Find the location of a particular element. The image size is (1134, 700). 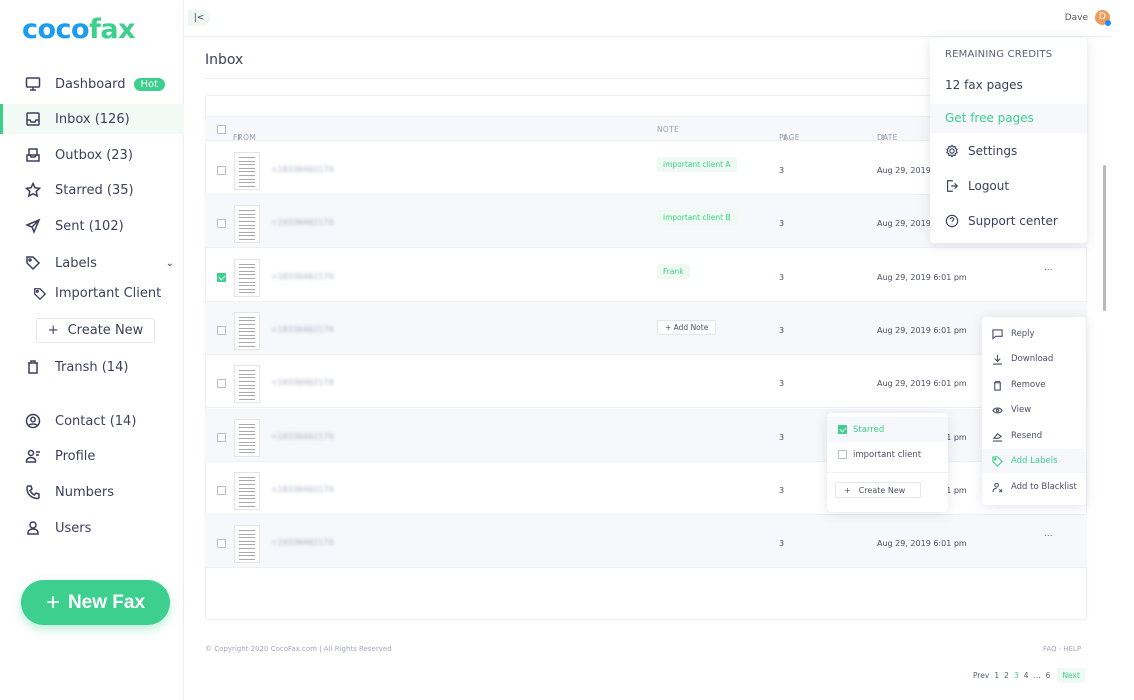

note-tag: Frank is located at coordinates (673, 271).